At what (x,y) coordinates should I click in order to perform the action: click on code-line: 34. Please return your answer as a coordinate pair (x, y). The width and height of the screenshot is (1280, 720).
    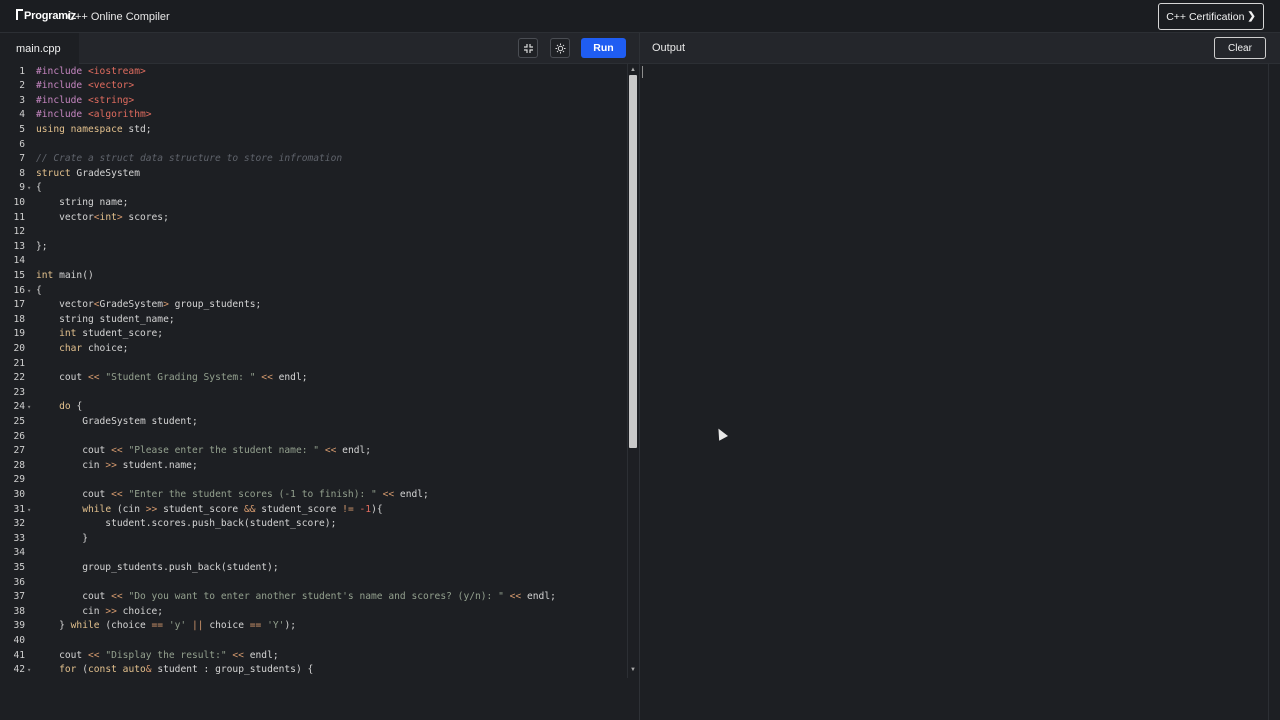
    Looking at the image, I should click on (19, 553).